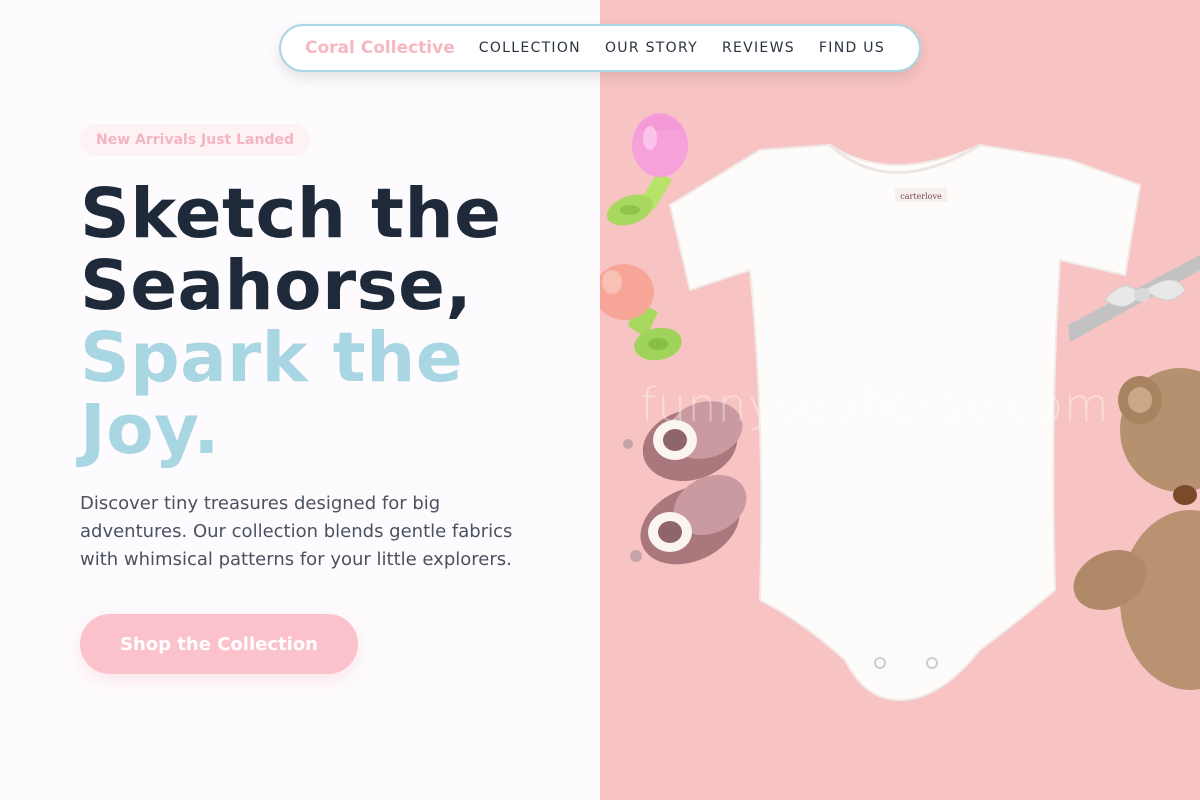  What do you see at coordinates (875, 405) in the screenshot?
I see `image-watermark: funnyseahorse.com` at bounding box center [875, 405].